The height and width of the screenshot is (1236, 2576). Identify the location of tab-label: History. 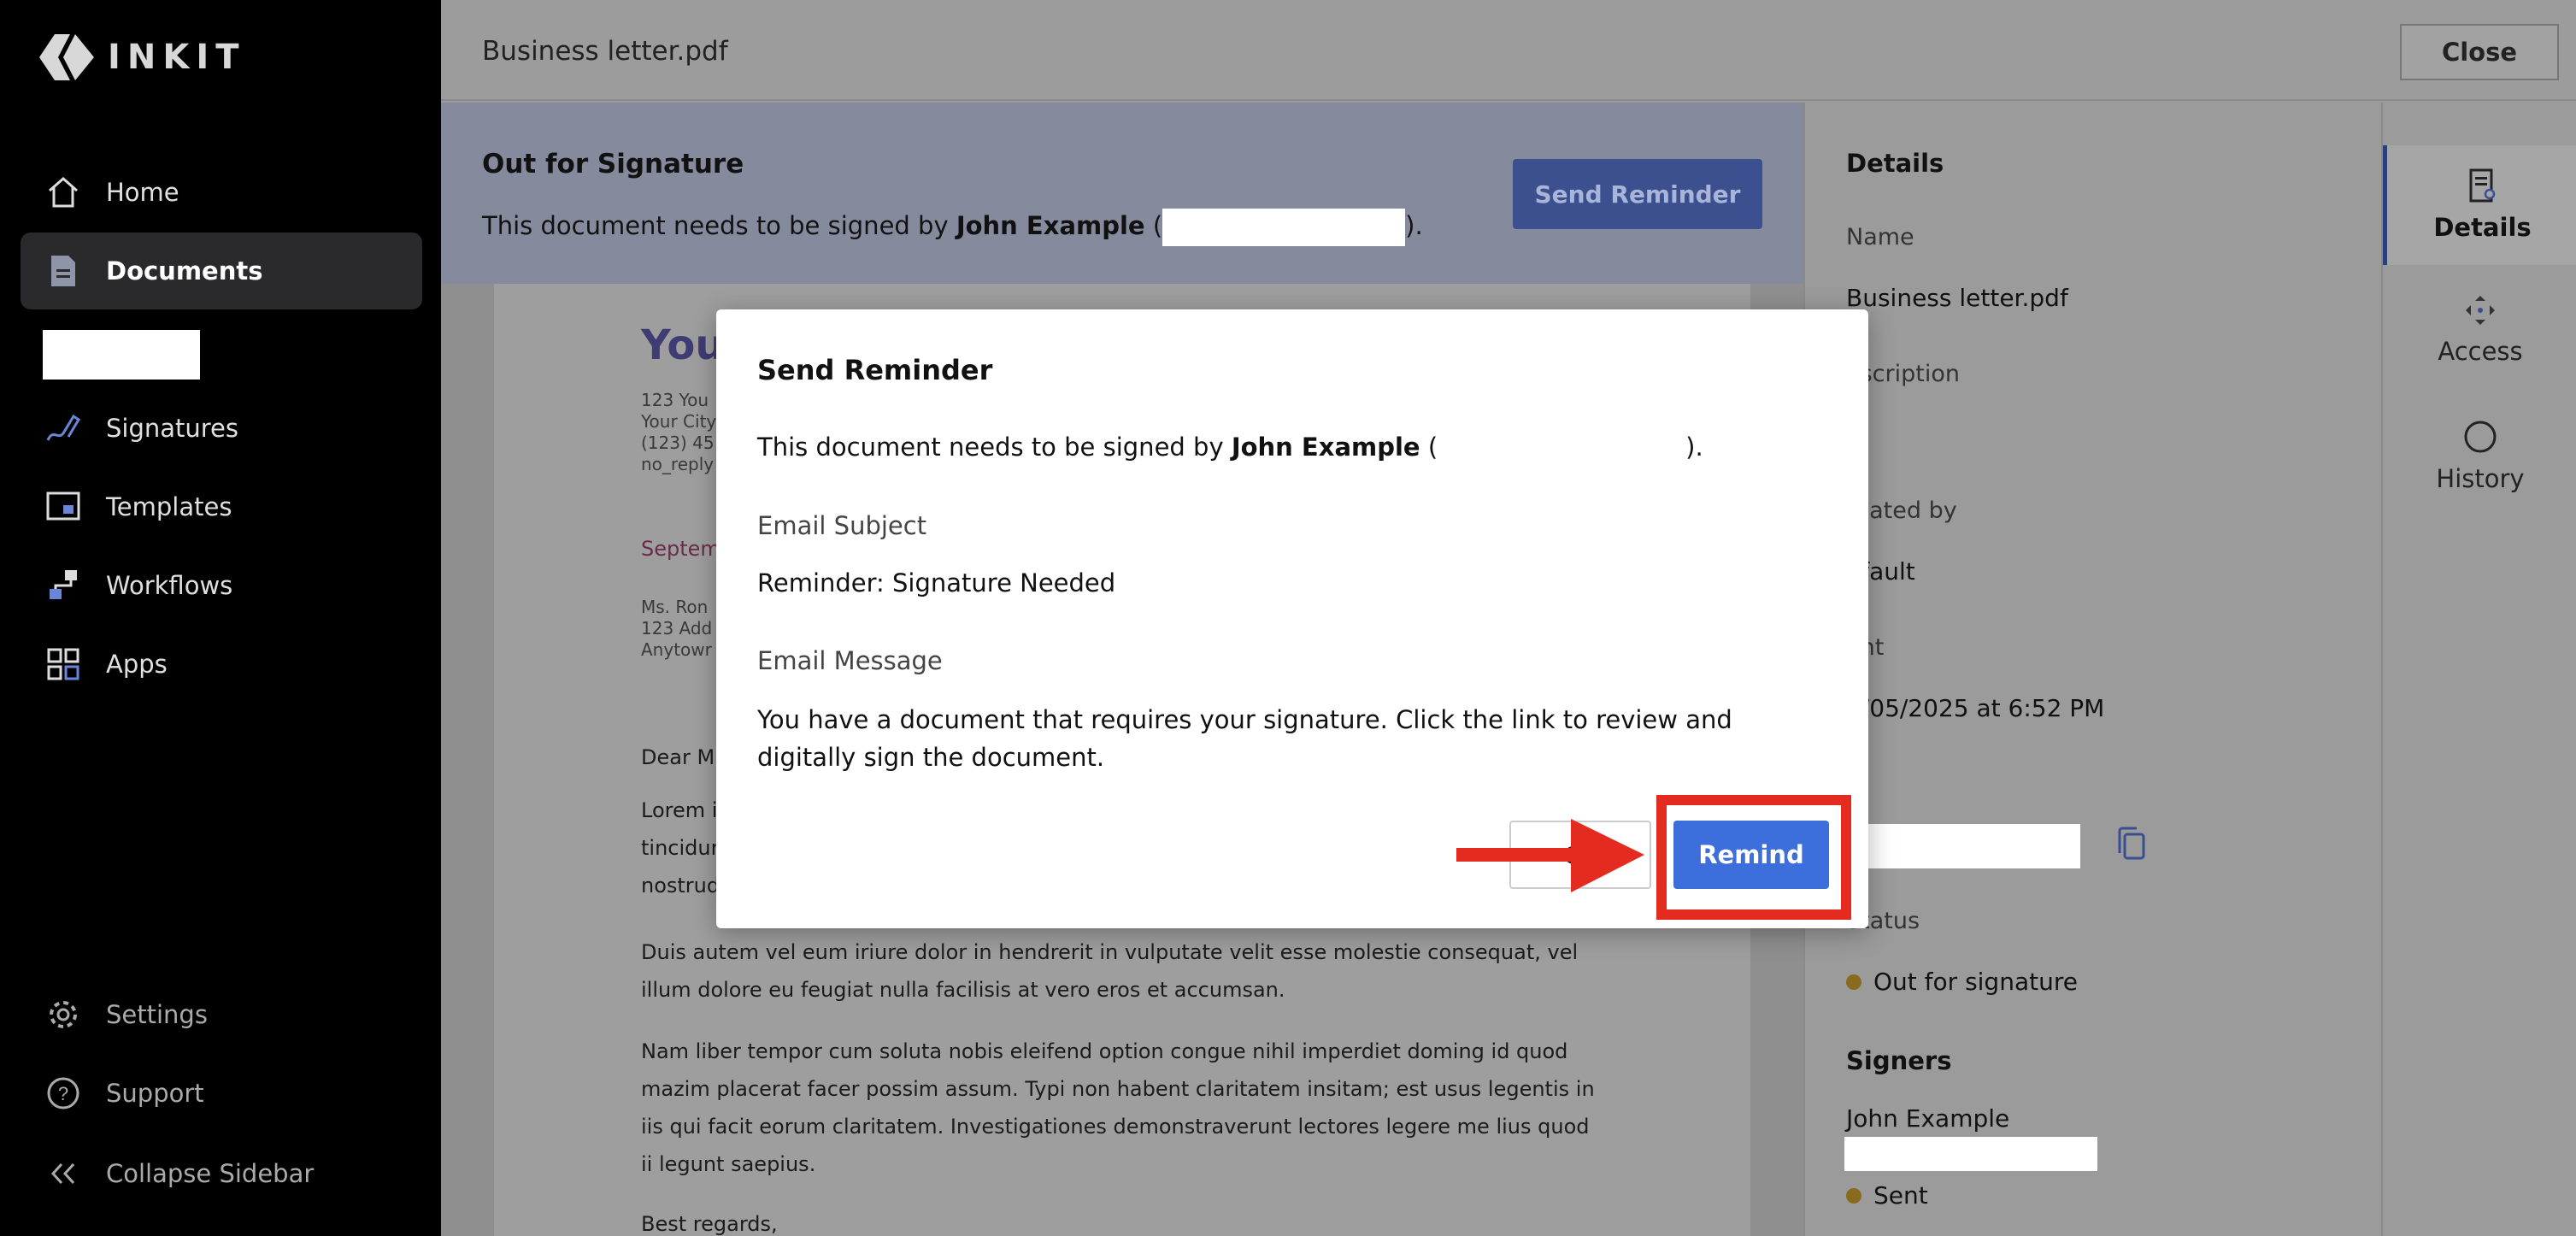
(2480, 478).